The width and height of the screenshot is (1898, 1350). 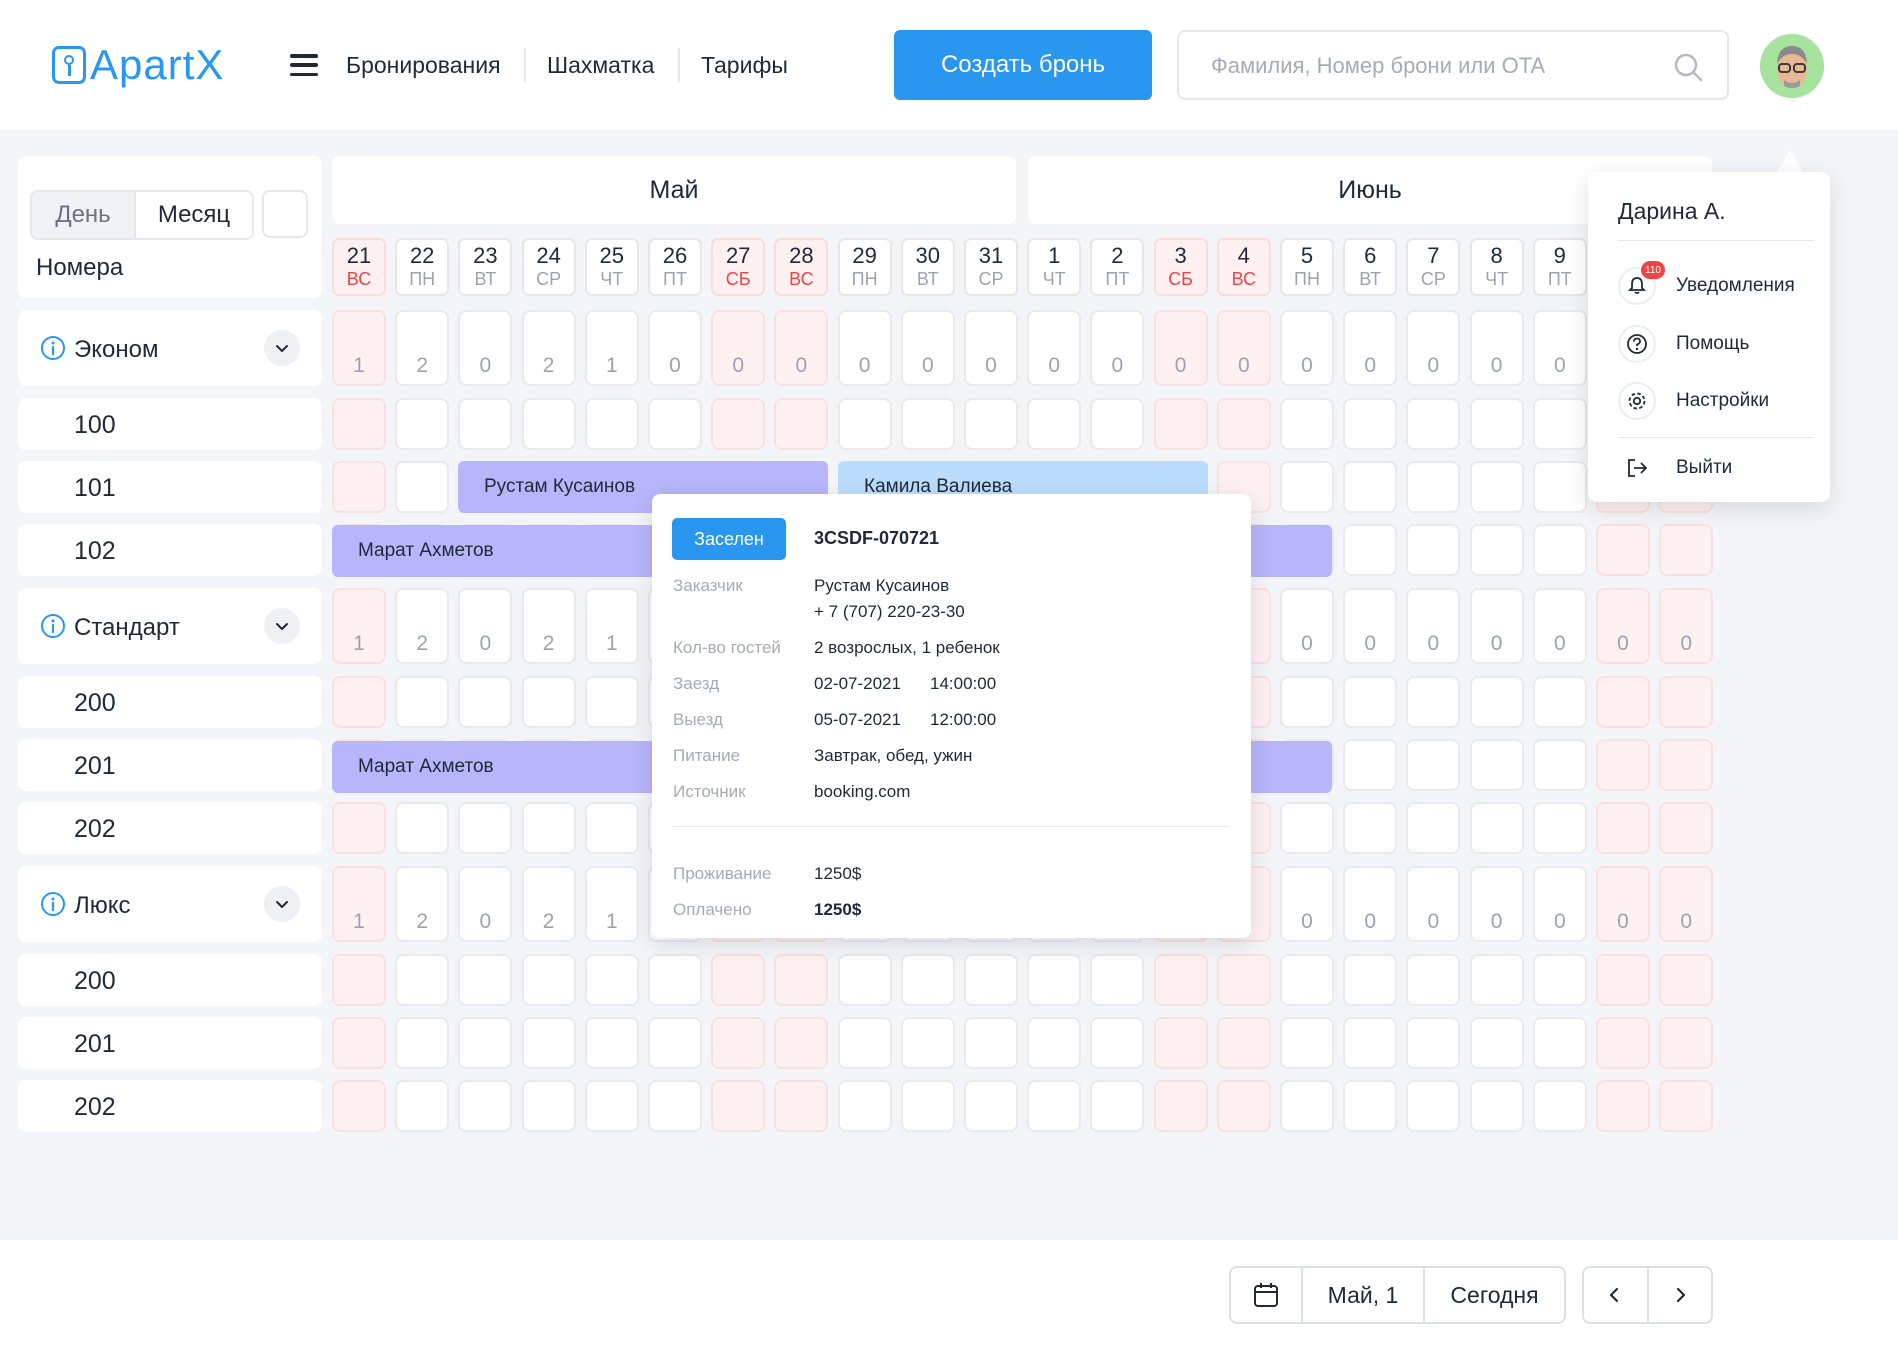 I want to click on view-day-button: День, so click(x=84, y=215).